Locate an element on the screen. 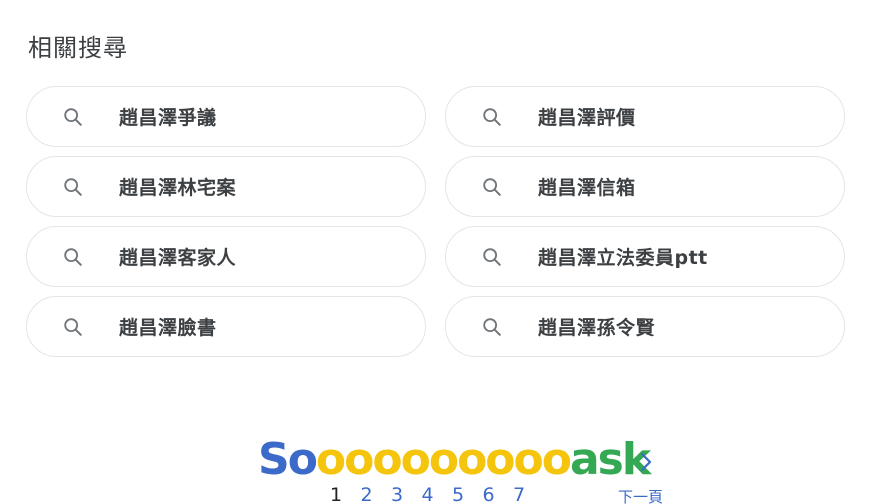  related-search-label: 趙昌澤爭議 is located at coordinates (168, 118).